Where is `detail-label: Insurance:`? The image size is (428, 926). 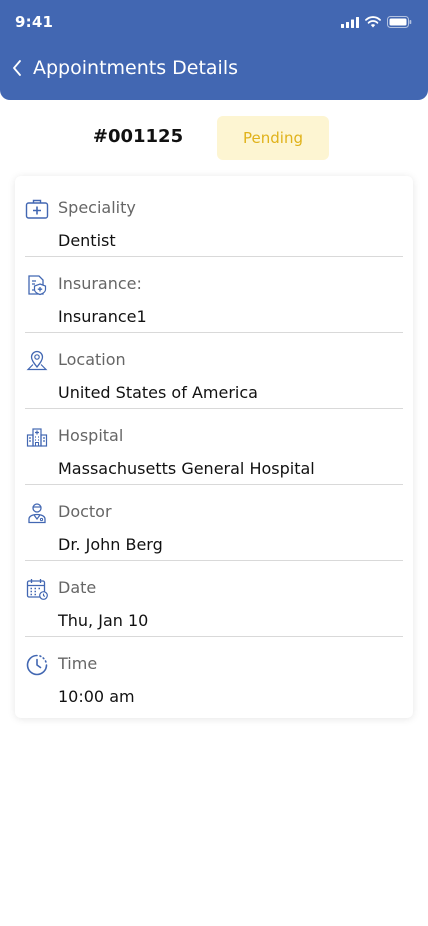
detail-label: Insurance: is located at coordinates (100, 283).